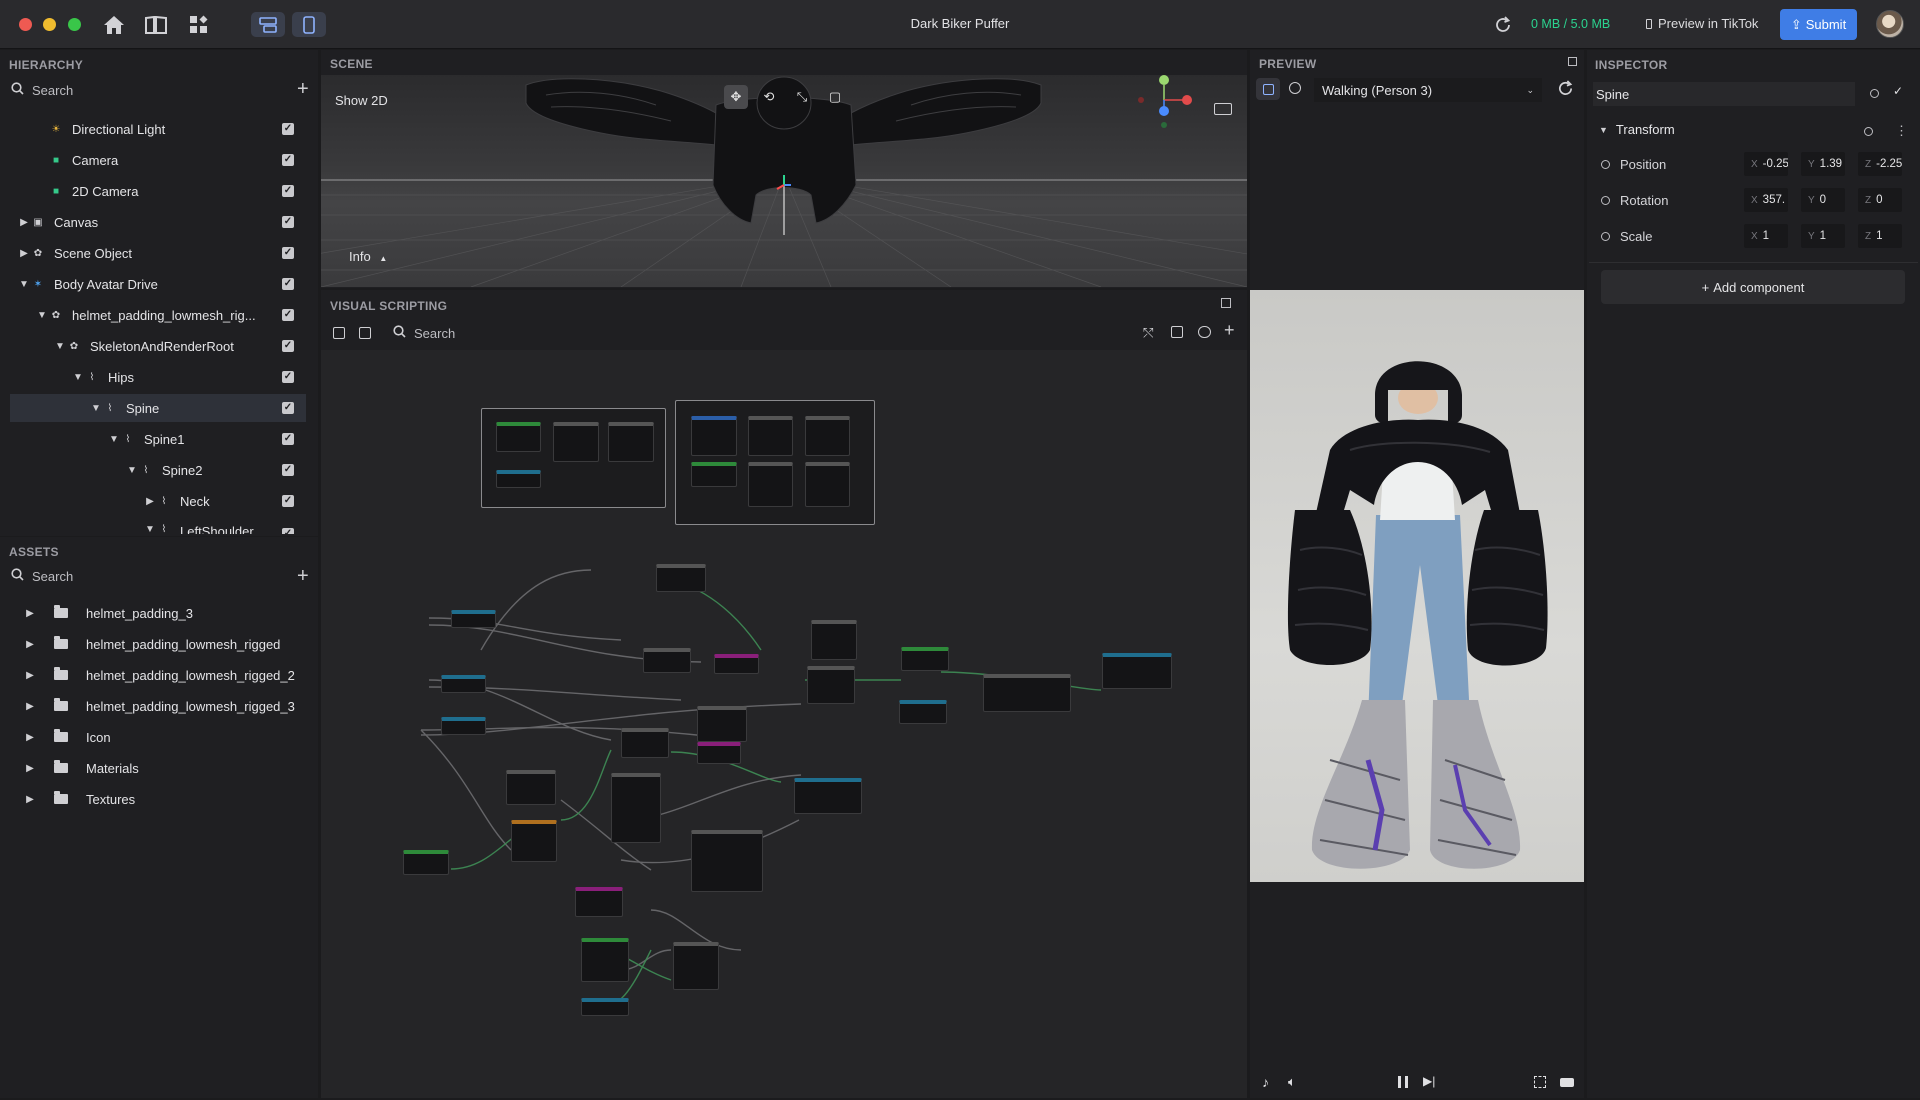 This screenshot has width=1920, height=1100. Describe the element at coordinates (1204, 332) in the screenshot. I see `comment-icon` at that location.